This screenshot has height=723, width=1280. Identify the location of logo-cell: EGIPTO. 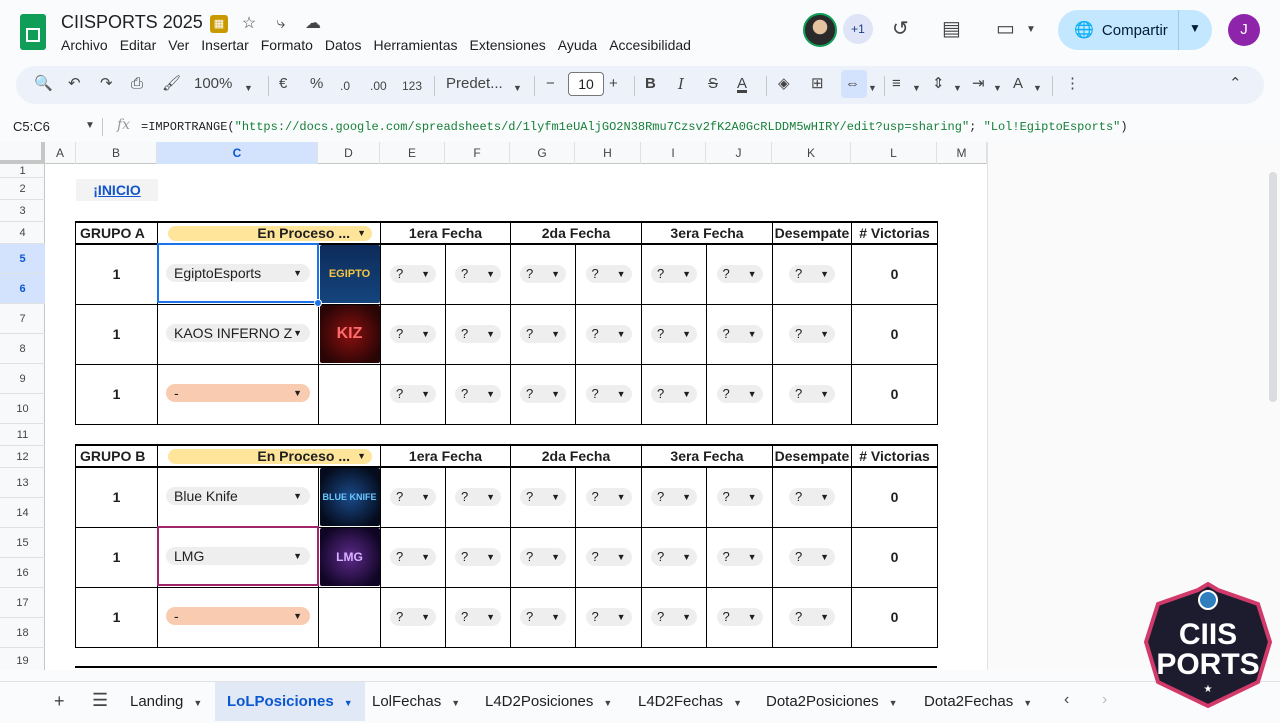
(349, 274).